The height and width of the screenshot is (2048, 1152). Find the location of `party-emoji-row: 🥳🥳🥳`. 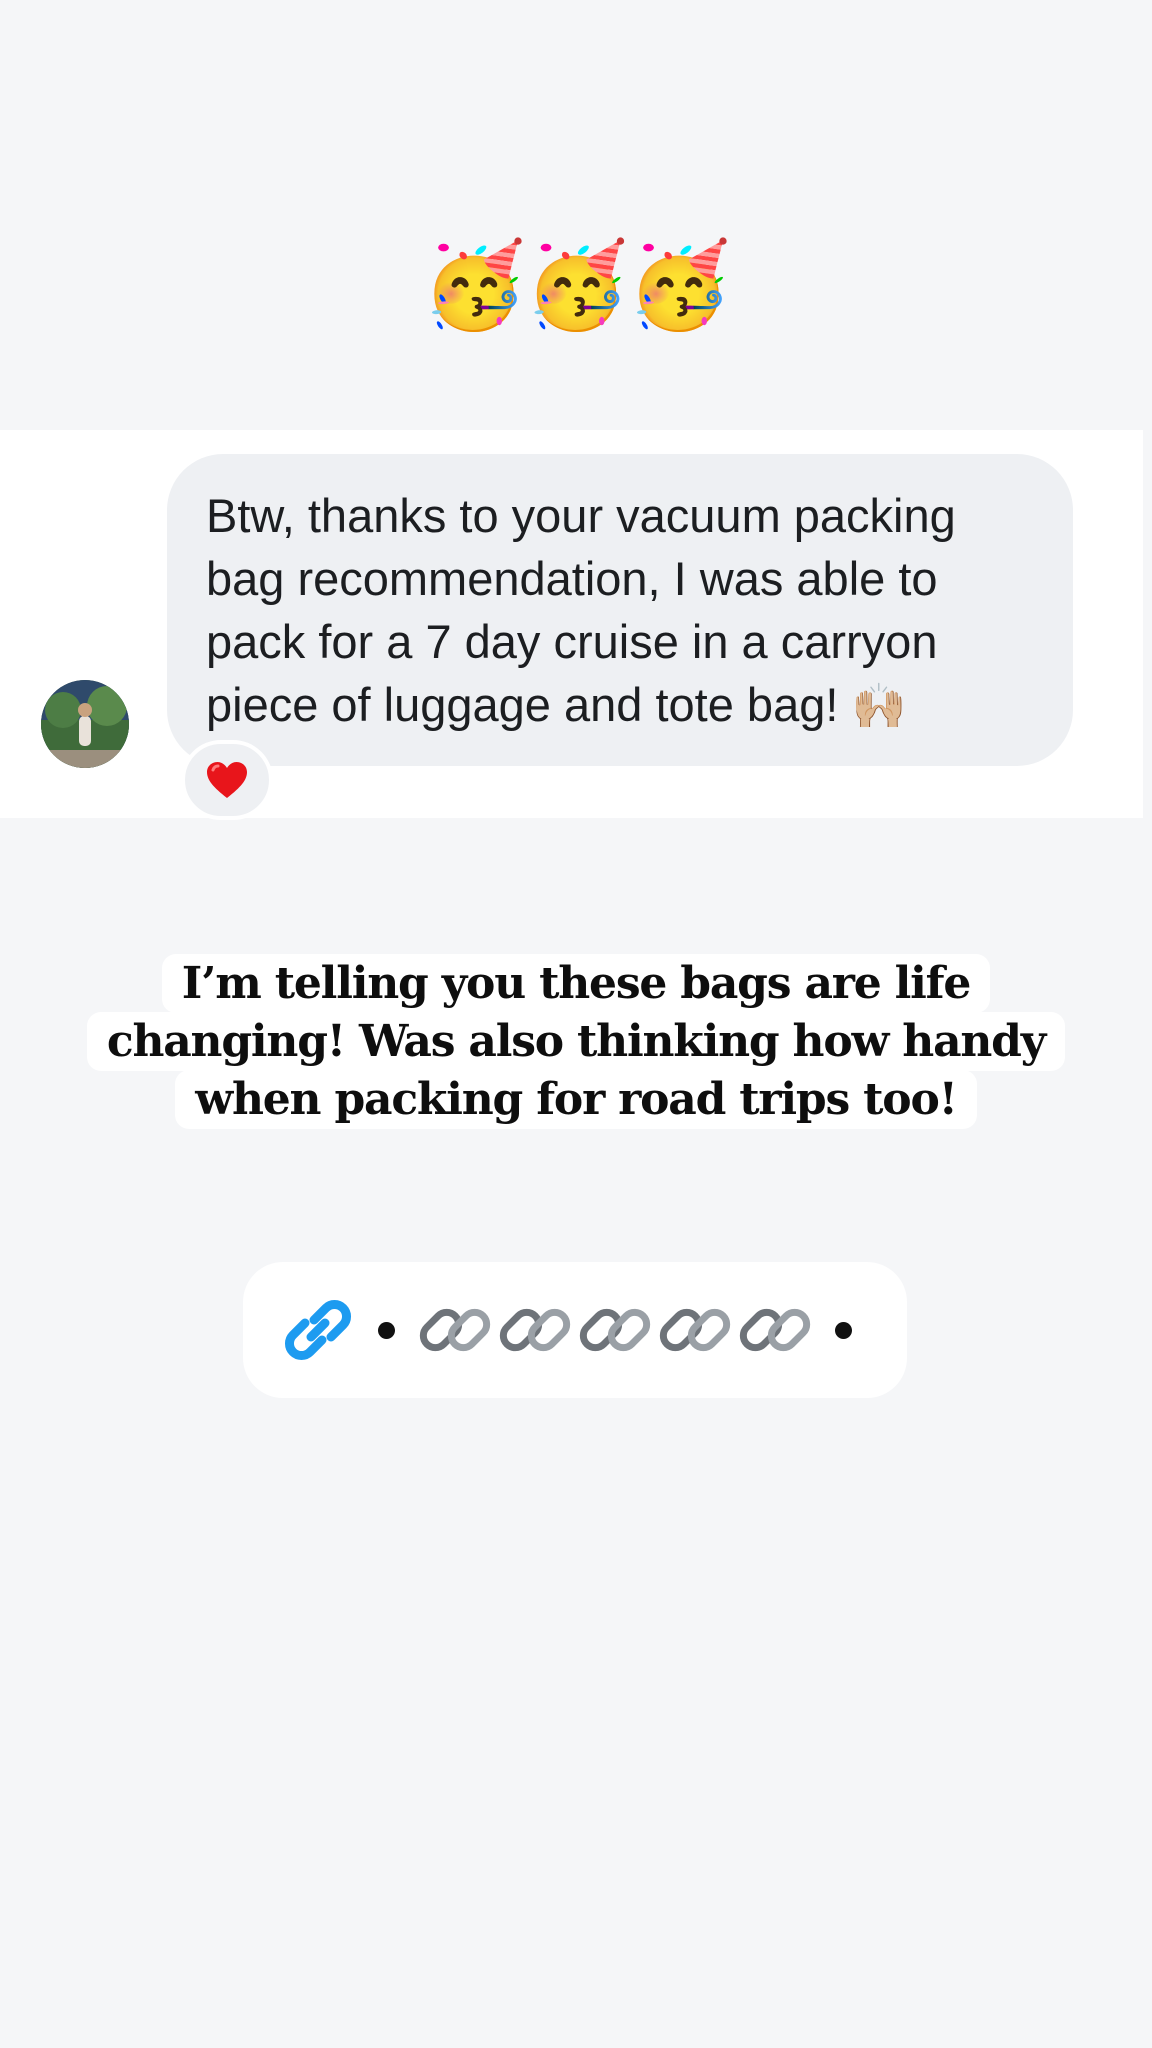

party-emoji-row: 🥳🥳🥳 is located at coordinates (577, 285).